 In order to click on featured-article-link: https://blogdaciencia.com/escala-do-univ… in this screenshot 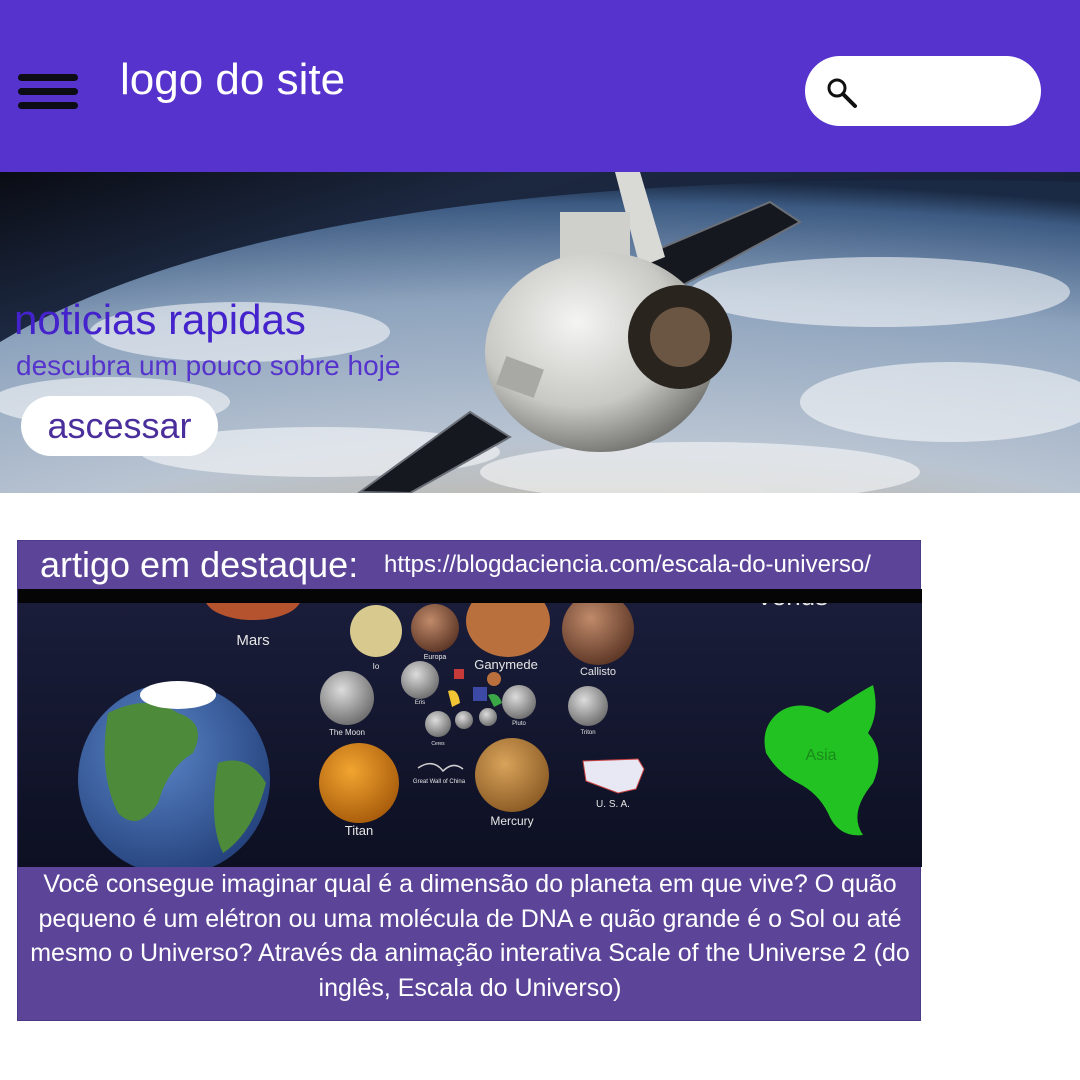, I will do `click(627, 565)`.